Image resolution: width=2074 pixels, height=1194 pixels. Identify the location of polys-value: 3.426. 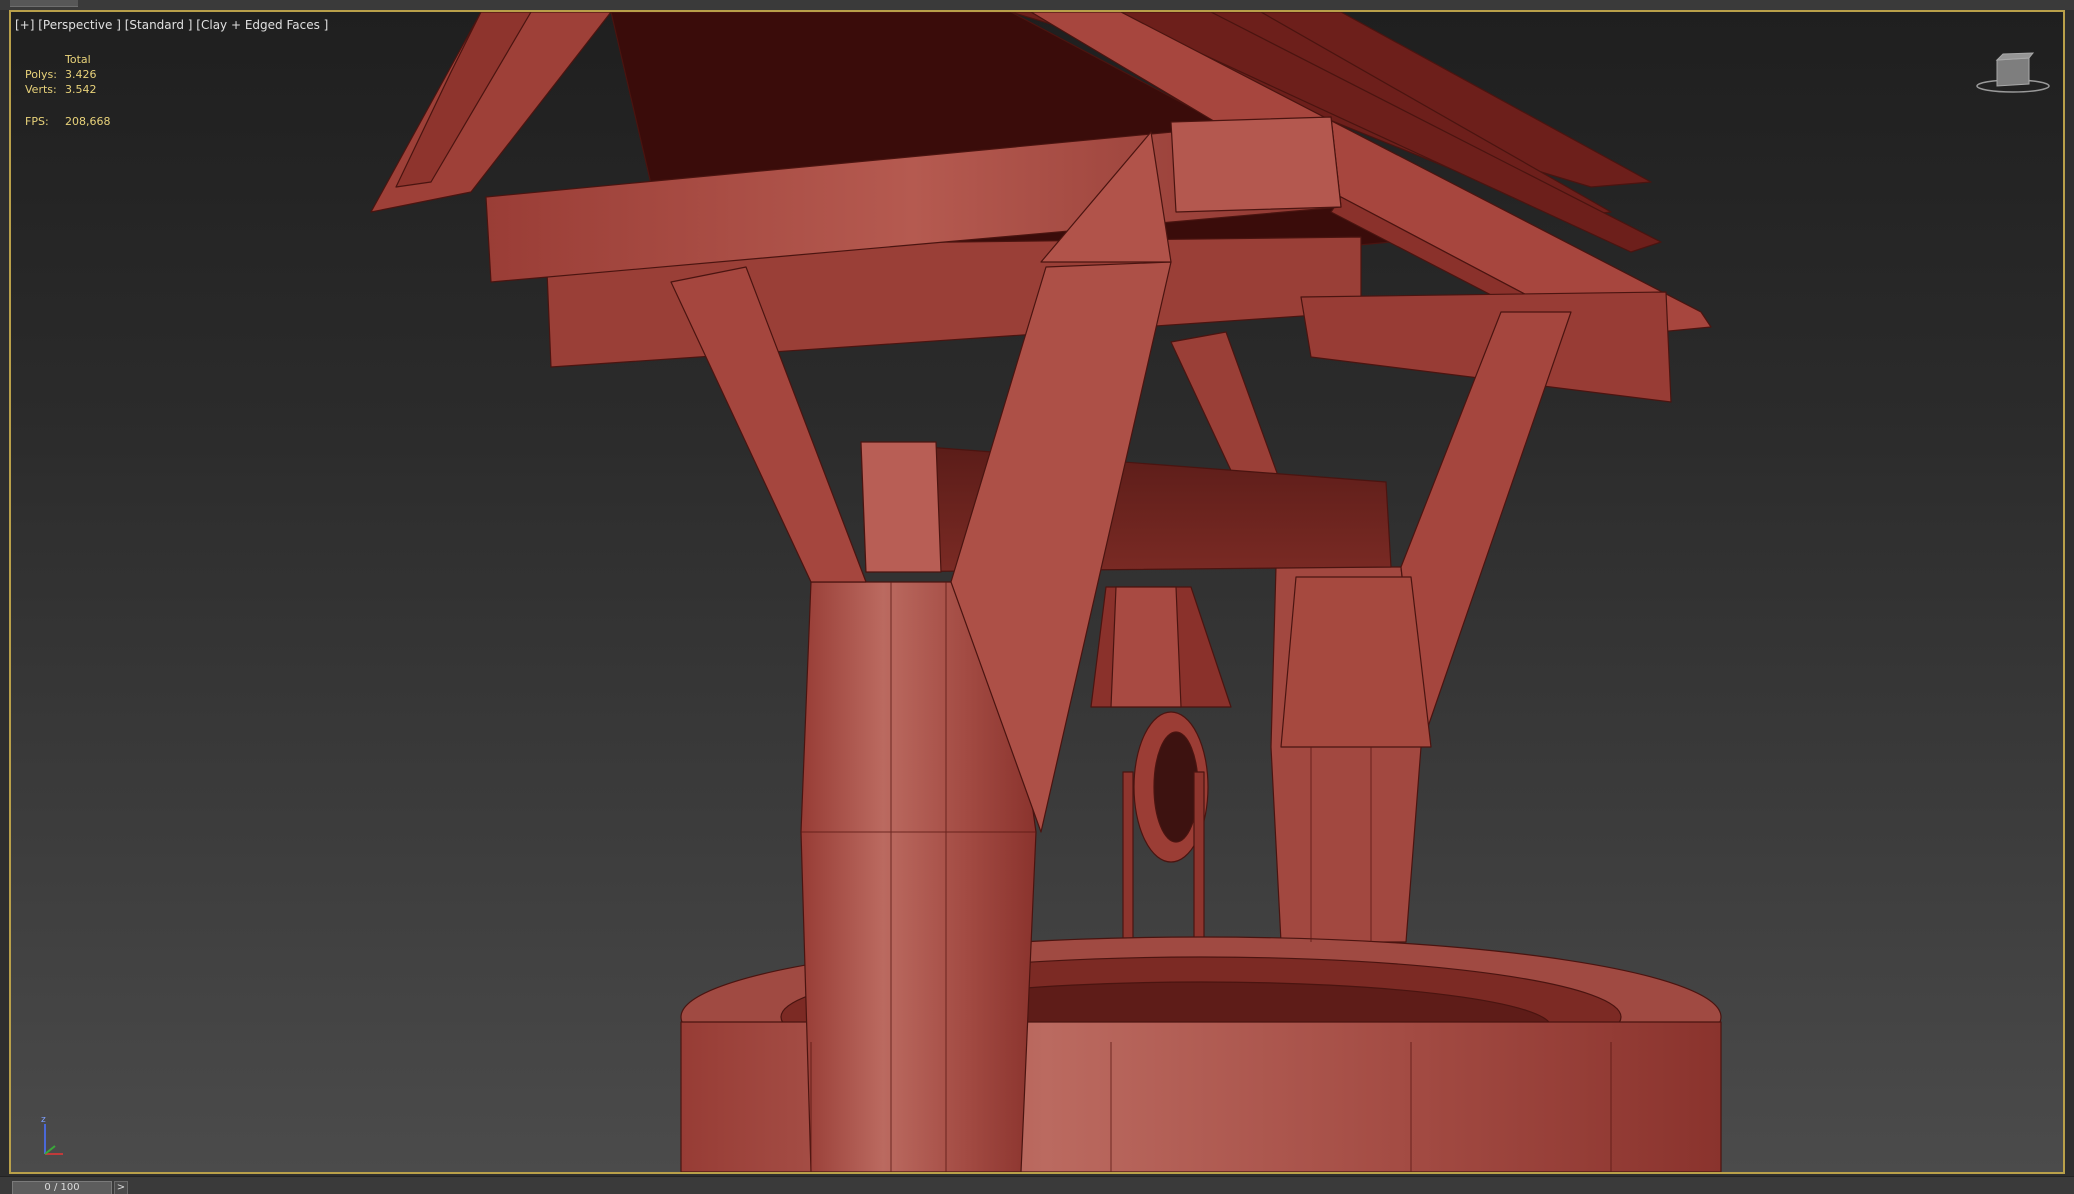
(81, 74).